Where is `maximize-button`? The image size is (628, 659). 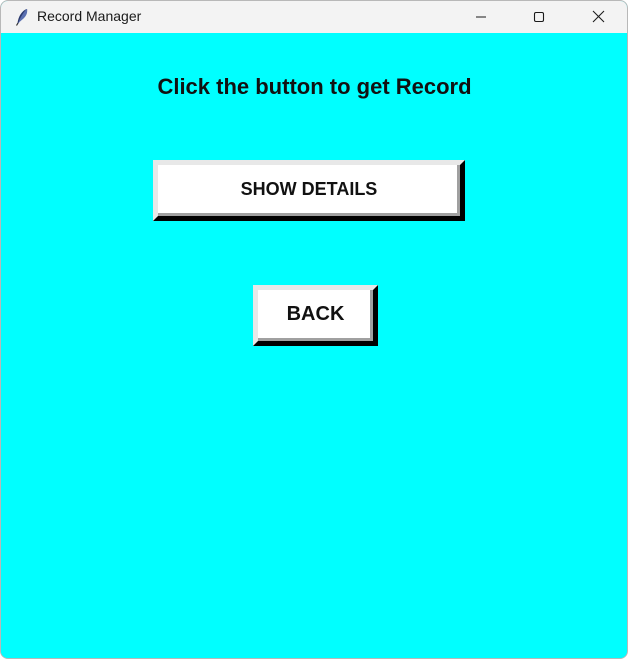 maximize-button is located at coordinates (539, 16).